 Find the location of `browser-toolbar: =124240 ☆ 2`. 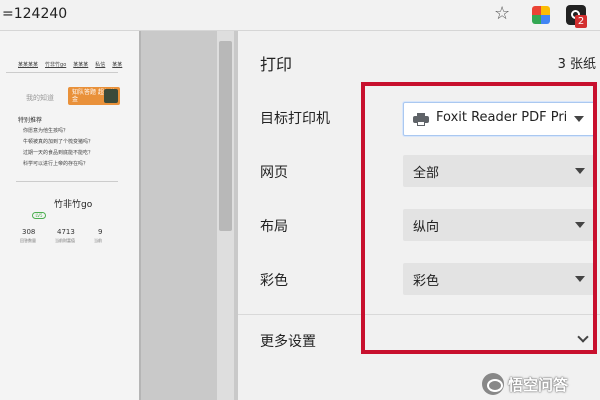

browser-toolbar: =124240 ☆ 2 is located at coordinates (300, 15).